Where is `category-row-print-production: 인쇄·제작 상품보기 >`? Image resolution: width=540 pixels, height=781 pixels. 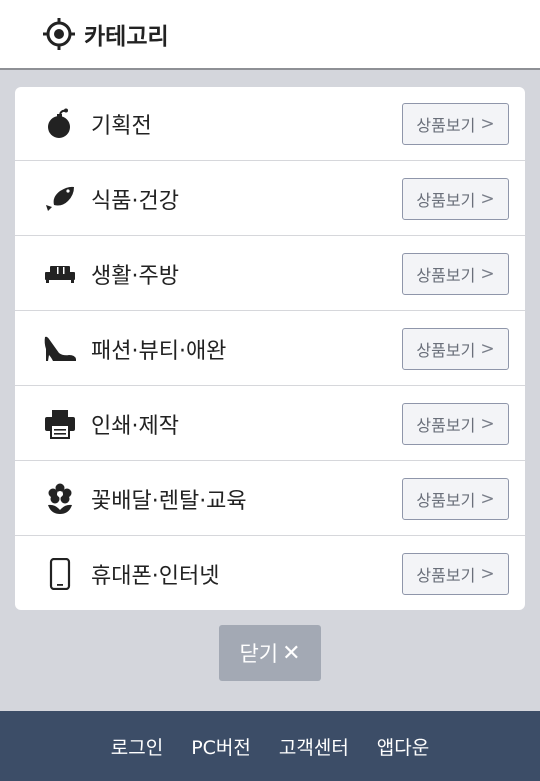 category-row-print-production: 인쇄·제작 상품보기 > is located at coordinates (270, 424).